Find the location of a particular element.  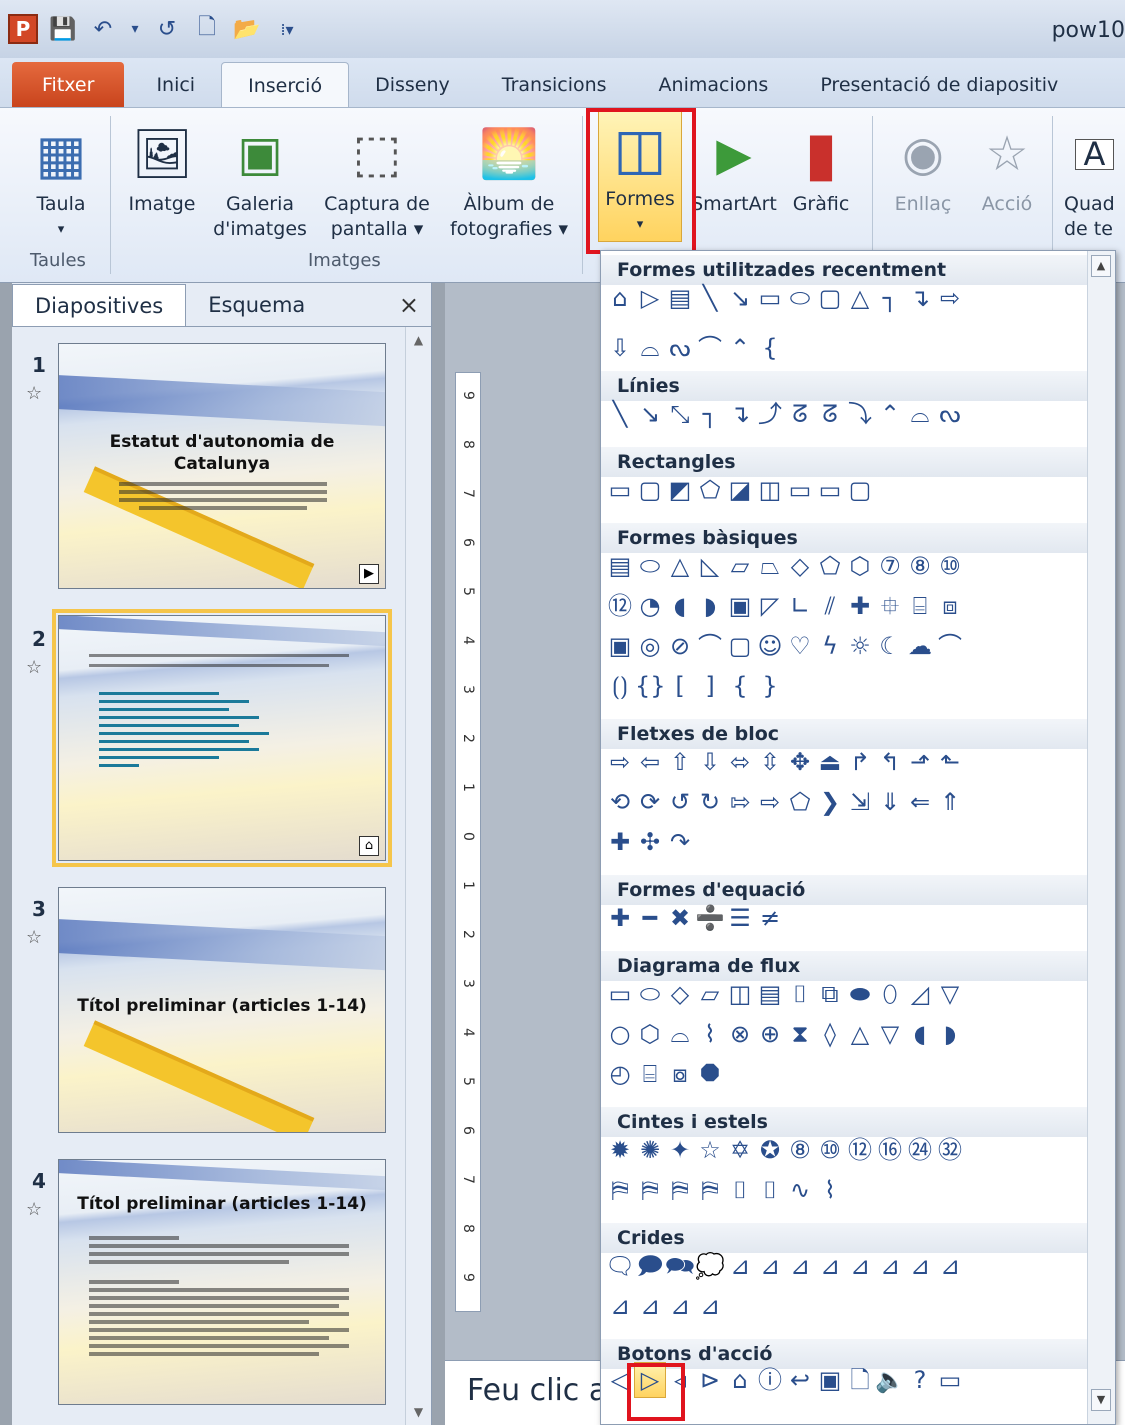

slide-thumbnail-2: ⌂ is located at coordinates (222, 738).